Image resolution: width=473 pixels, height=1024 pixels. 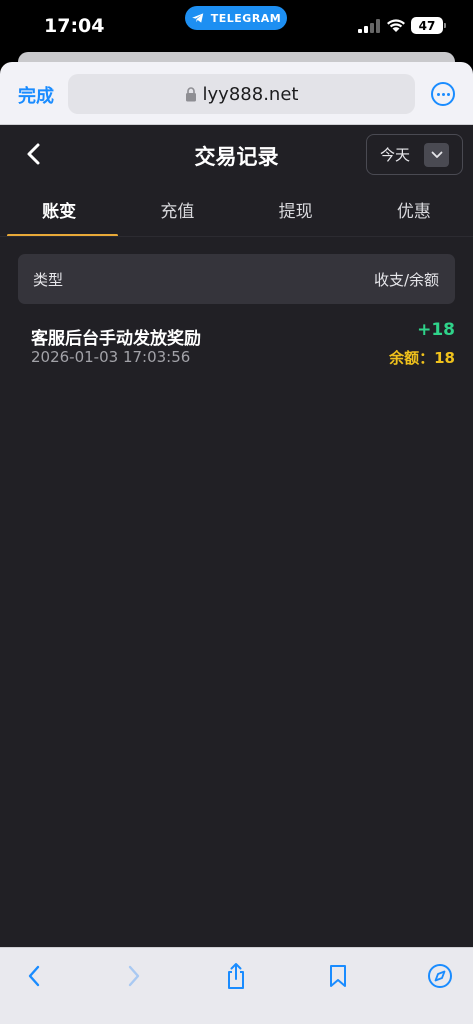 What do you see at coordinates (396, 25) in the screenshot?
I see `wifi-icon` at bounding box center [396, 25].